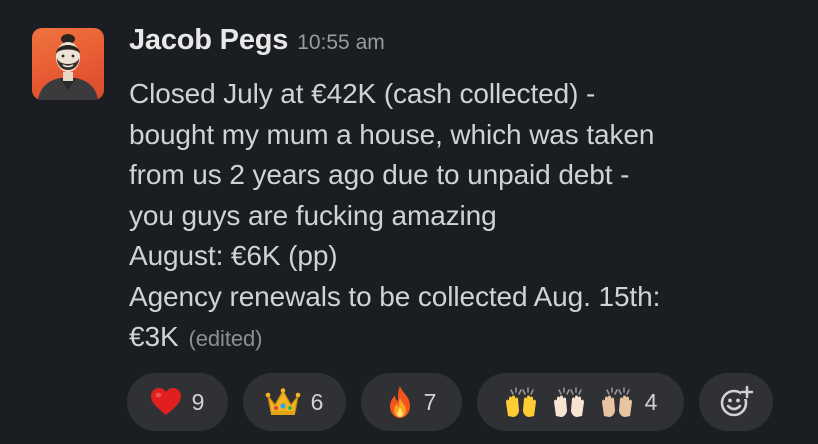  Describe the element at coordinates (317, 401) in the screenshot. I see `reaction-count: 6` at that location.